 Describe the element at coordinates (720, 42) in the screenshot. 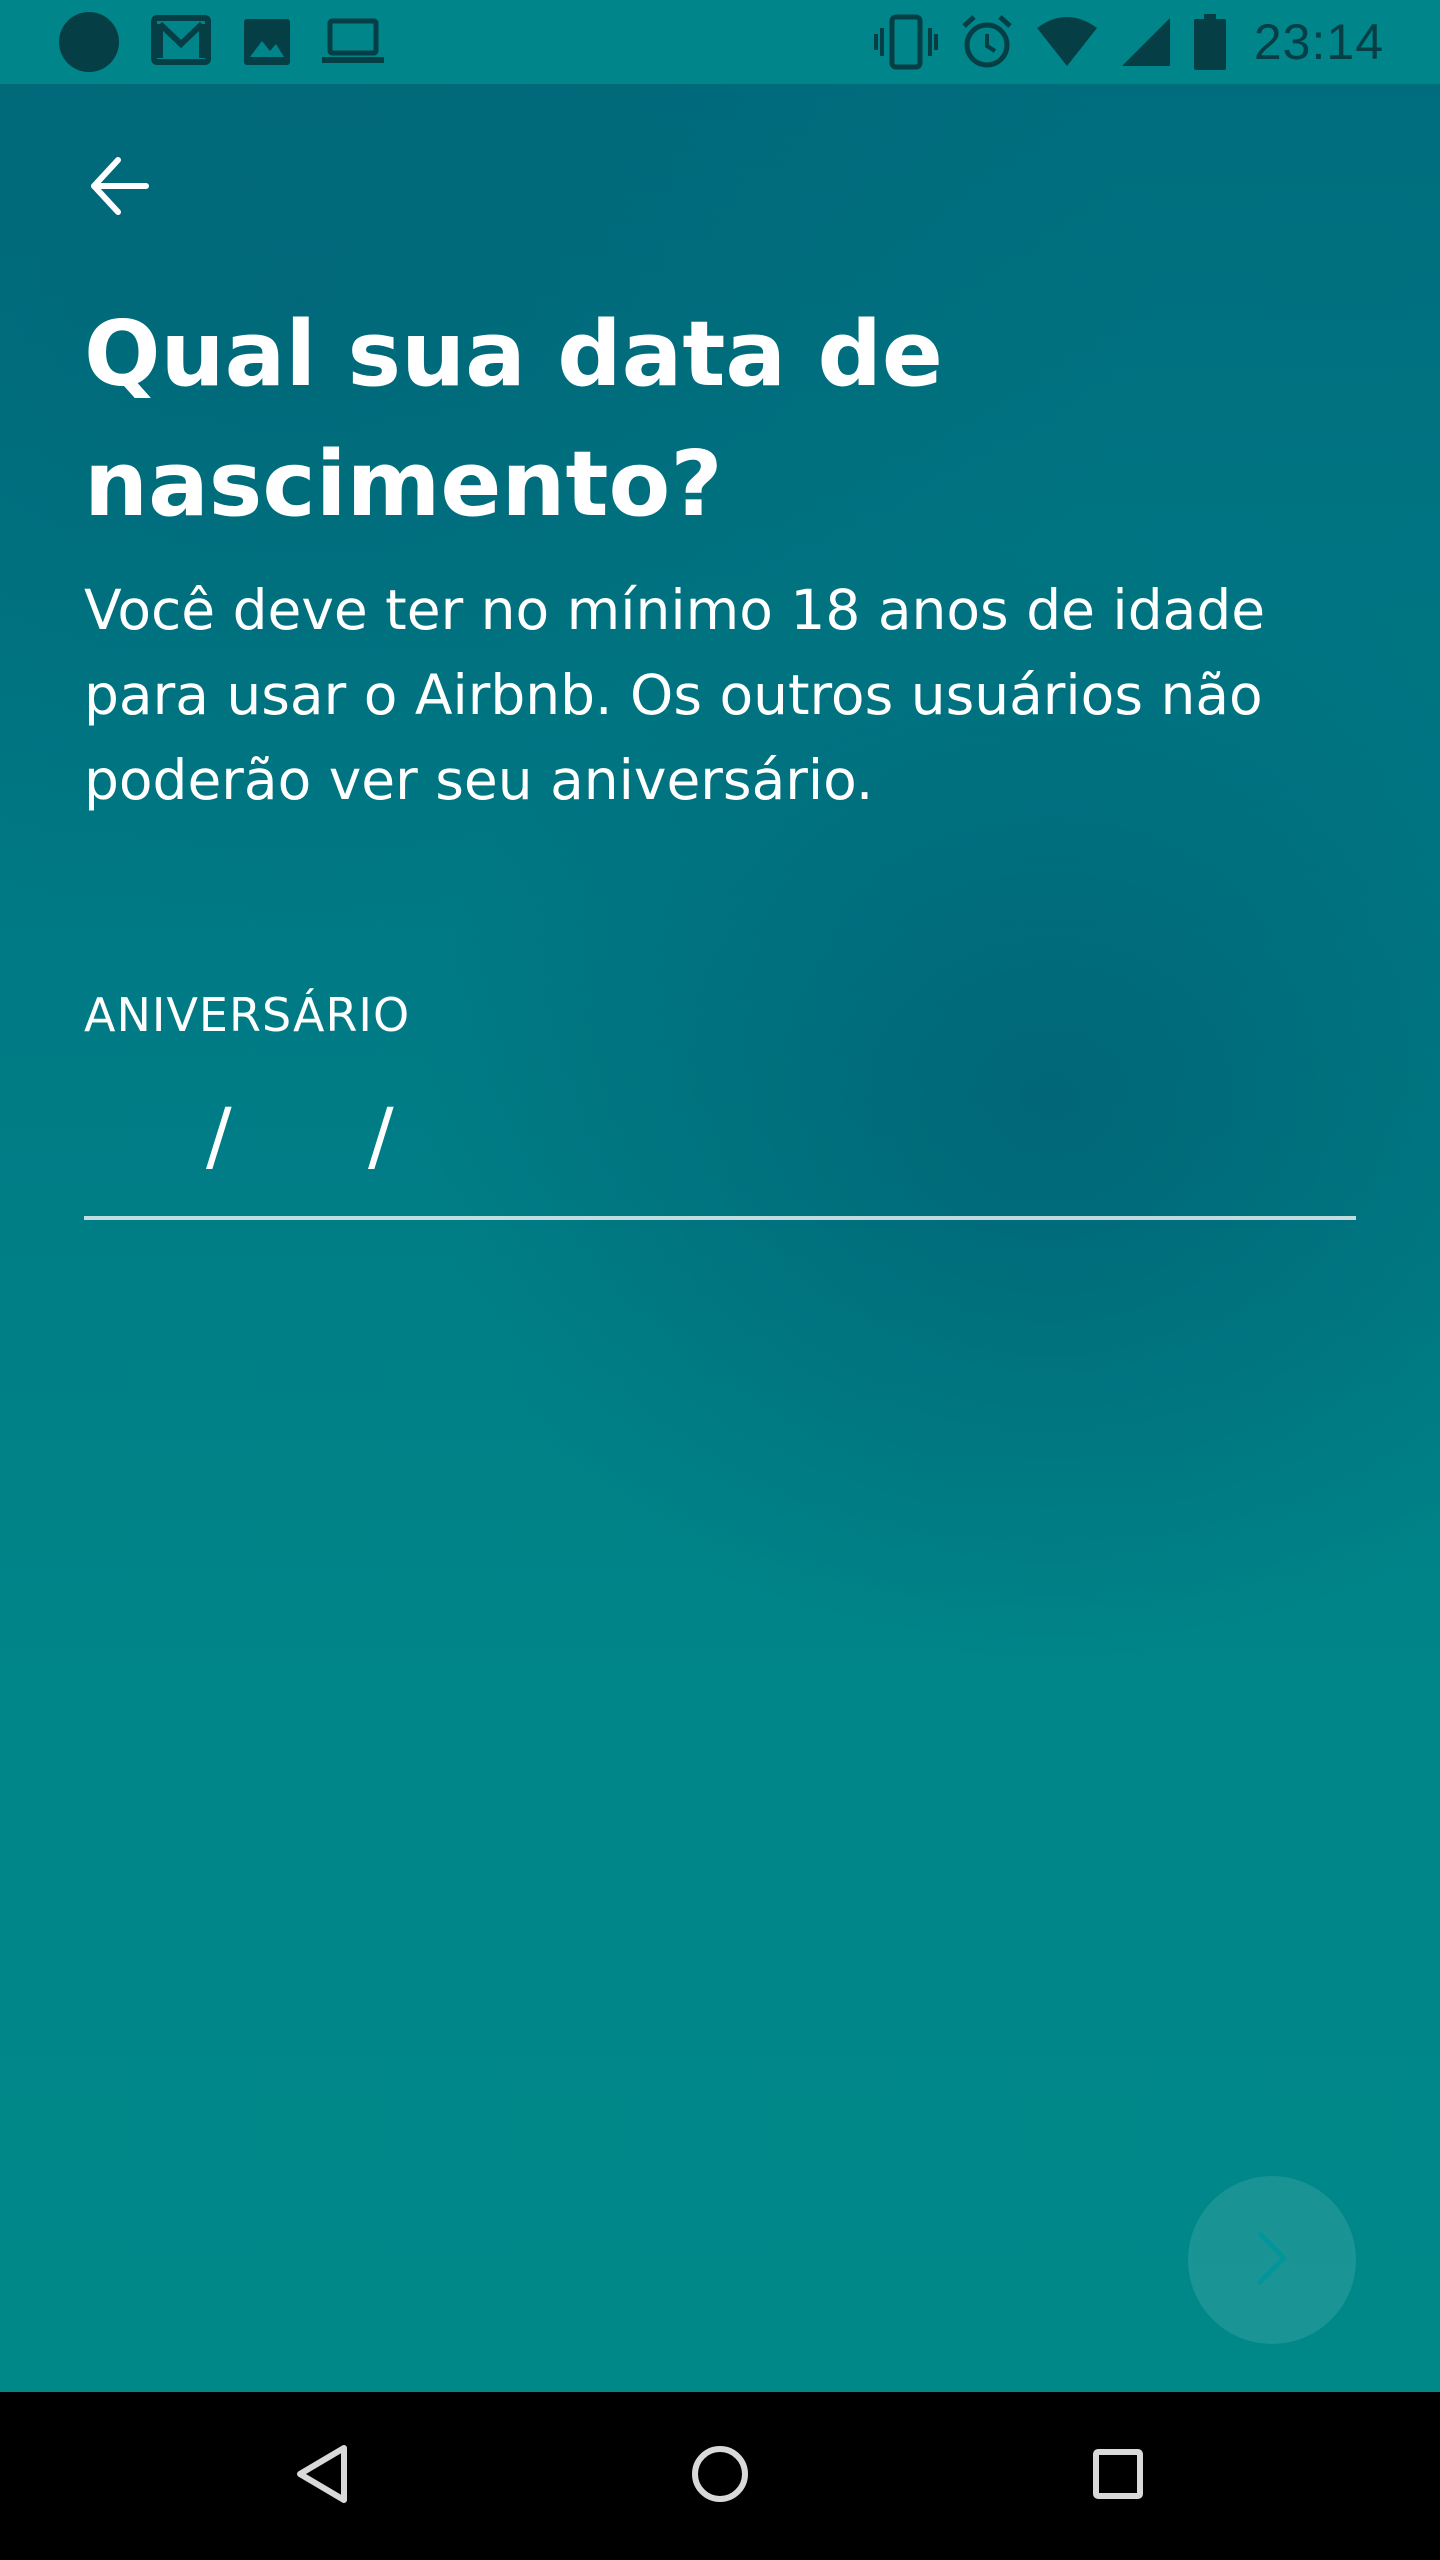

I see `status-bar: 23:14` at that location.